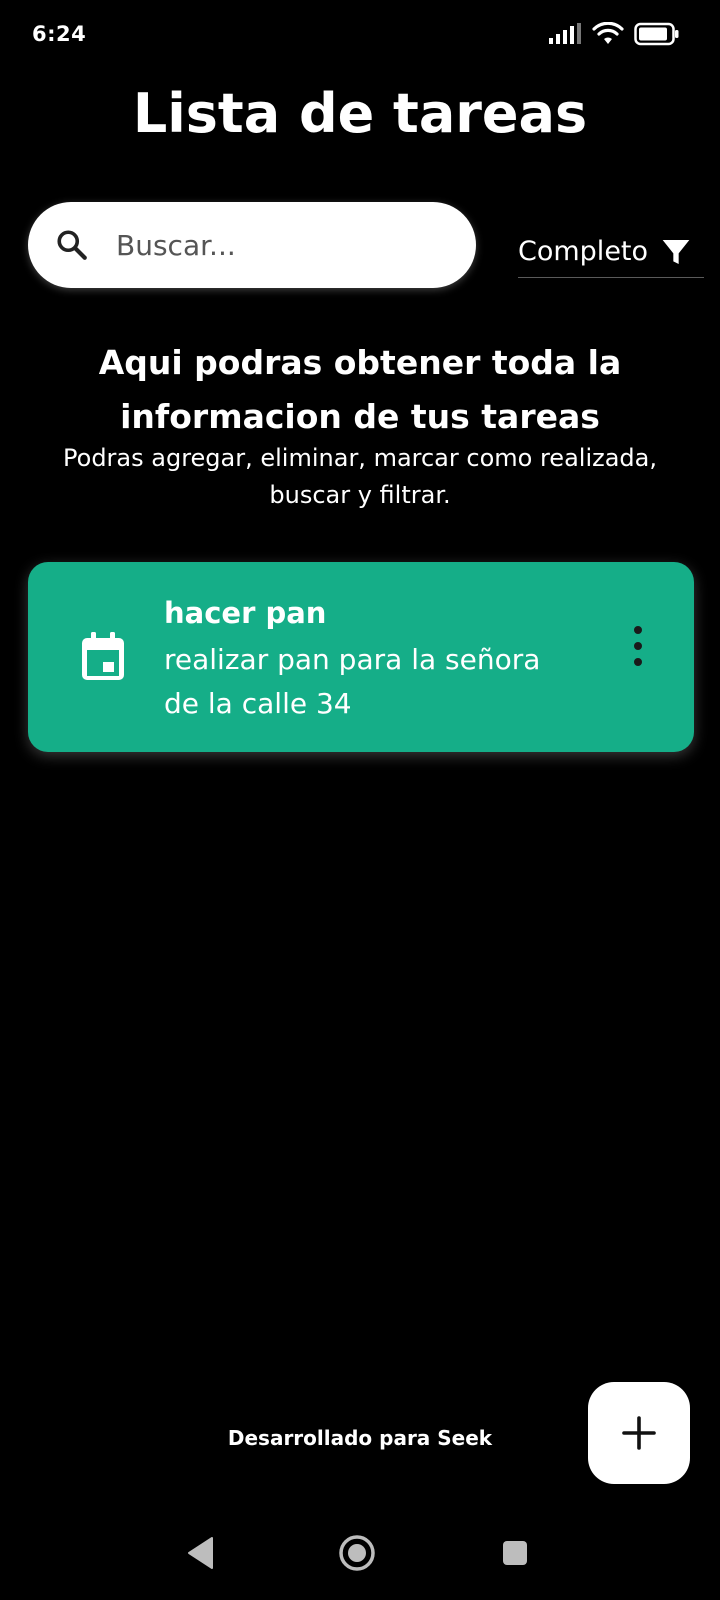 The width and height of the screenshot is (720, 1600). I want to click on home-icon, so click(357, 1553).